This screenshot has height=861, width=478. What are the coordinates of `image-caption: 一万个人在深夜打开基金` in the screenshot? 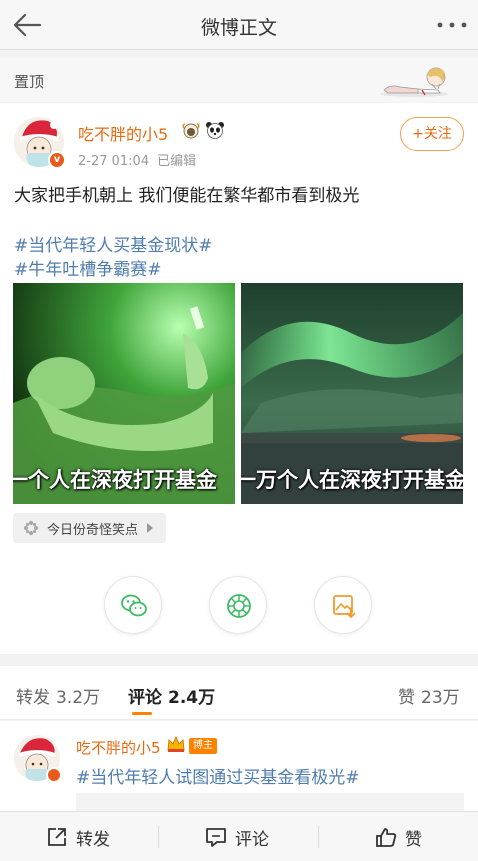 It's located at (352, 480).